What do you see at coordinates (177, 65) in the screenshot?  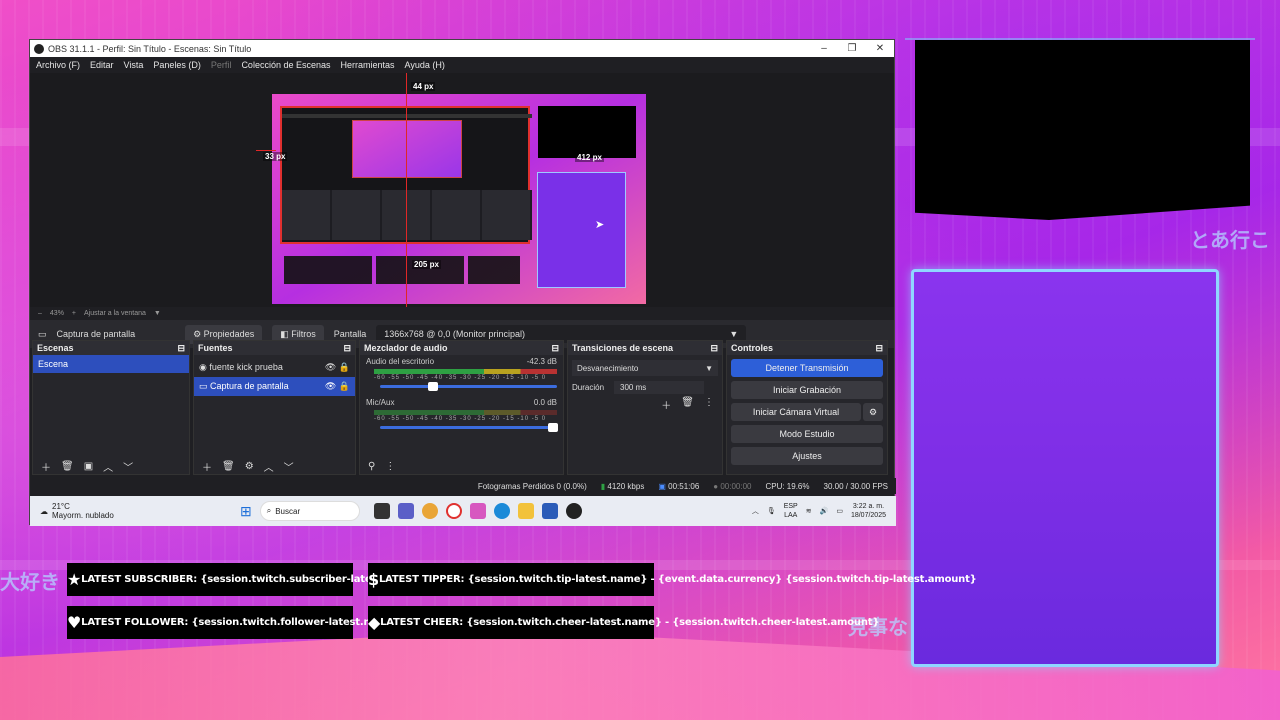 I see `menu-paneles: Paneles (D)` at bounding box center [177, 65].